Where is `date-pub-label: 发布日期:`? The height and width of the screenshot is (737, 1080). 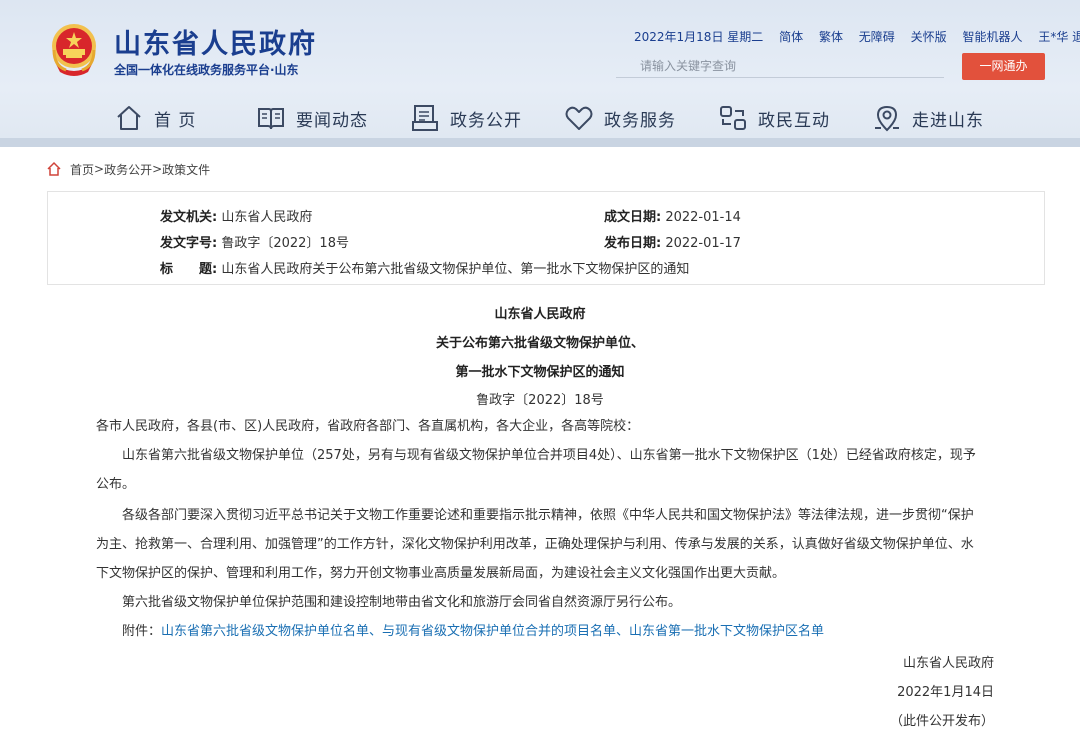
date-pub-label: 发布日期: is located at coordinates (633, 243).